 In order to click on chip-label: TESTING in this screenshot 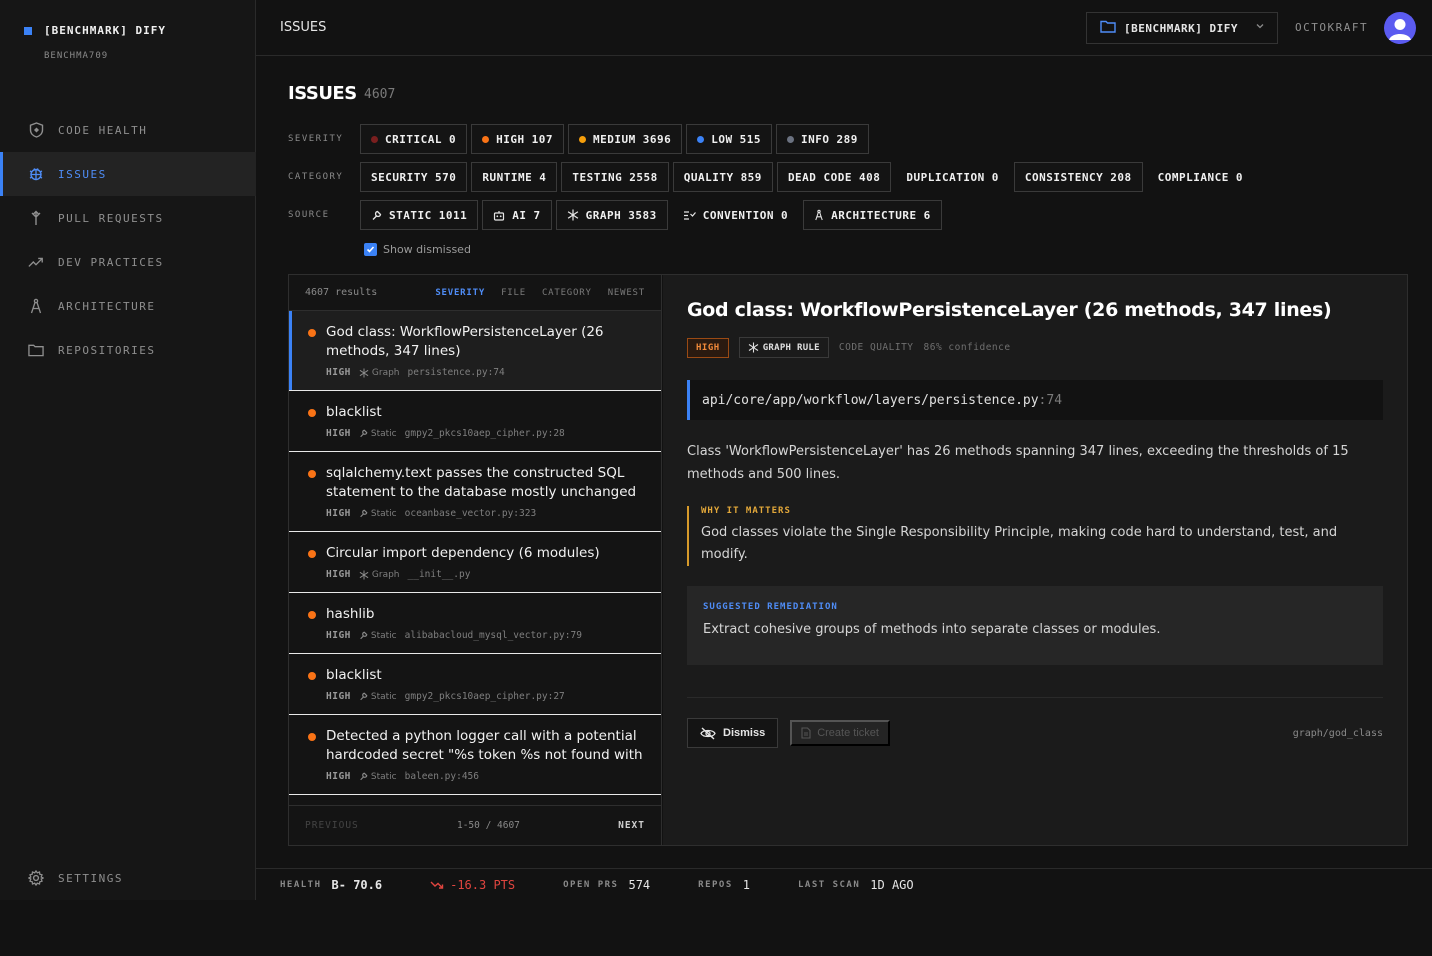, I will do `click(597, 177)`.